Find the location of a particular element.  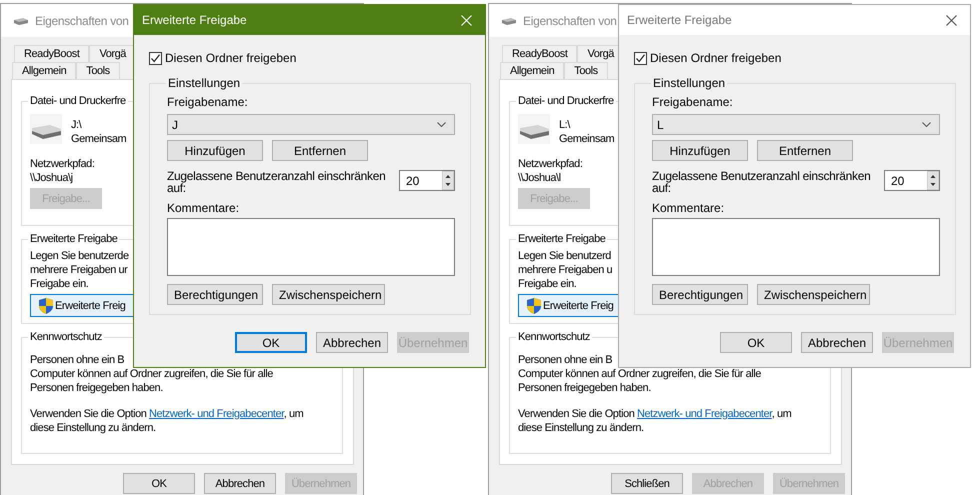

description-text: mehrere Freigaben ur is located at coordinates (79, 270).